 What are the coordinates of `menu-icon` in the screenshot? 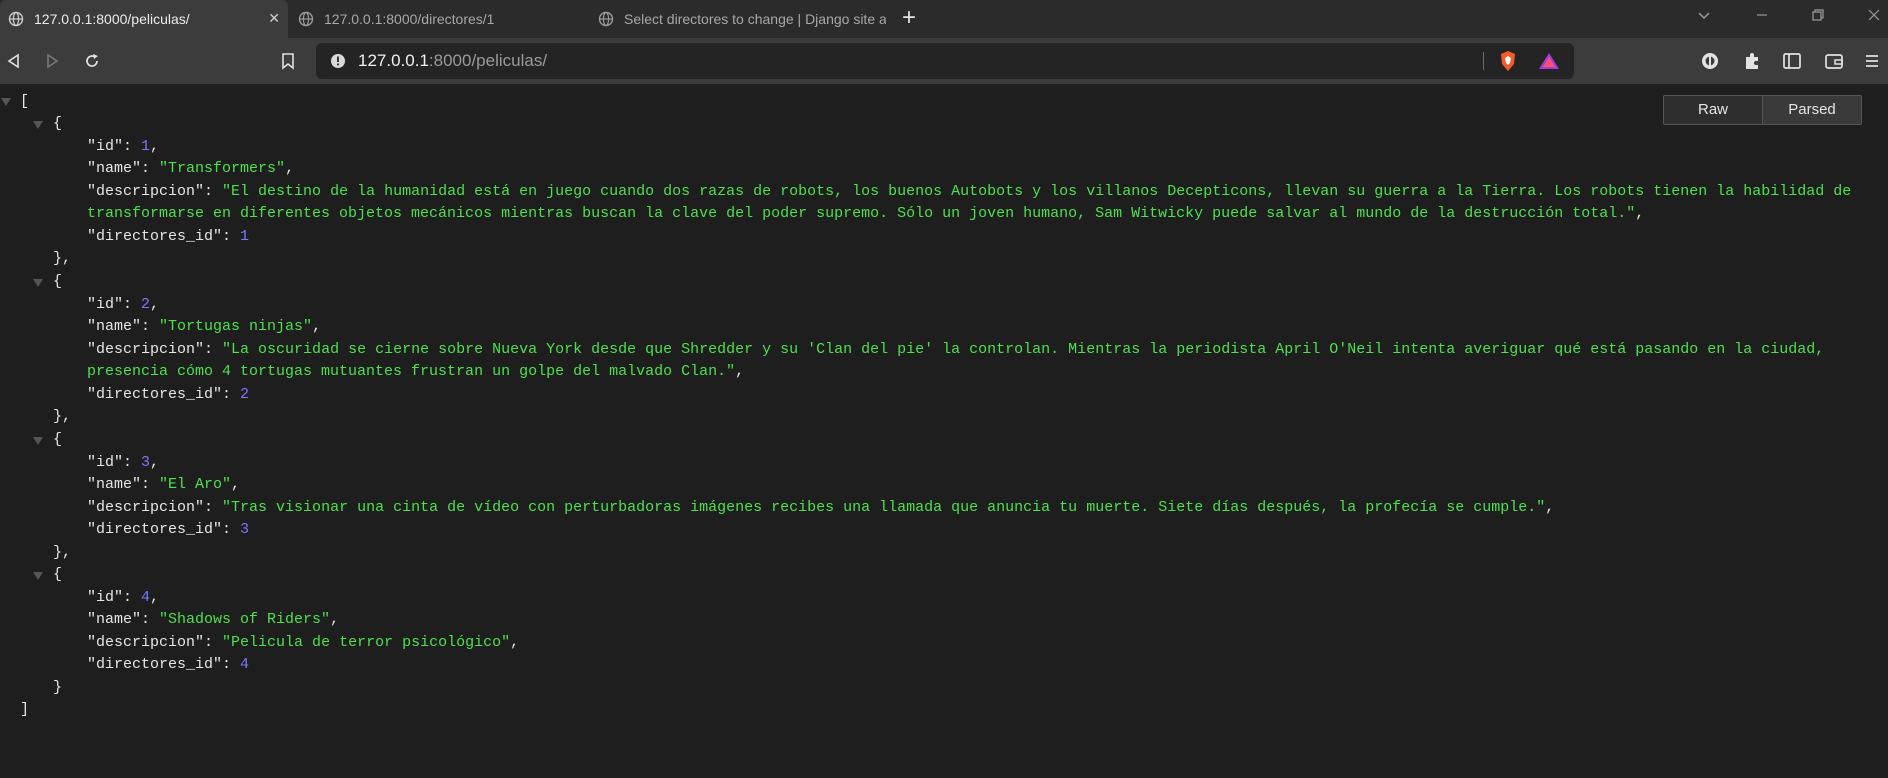 It's located at (1872, 61).